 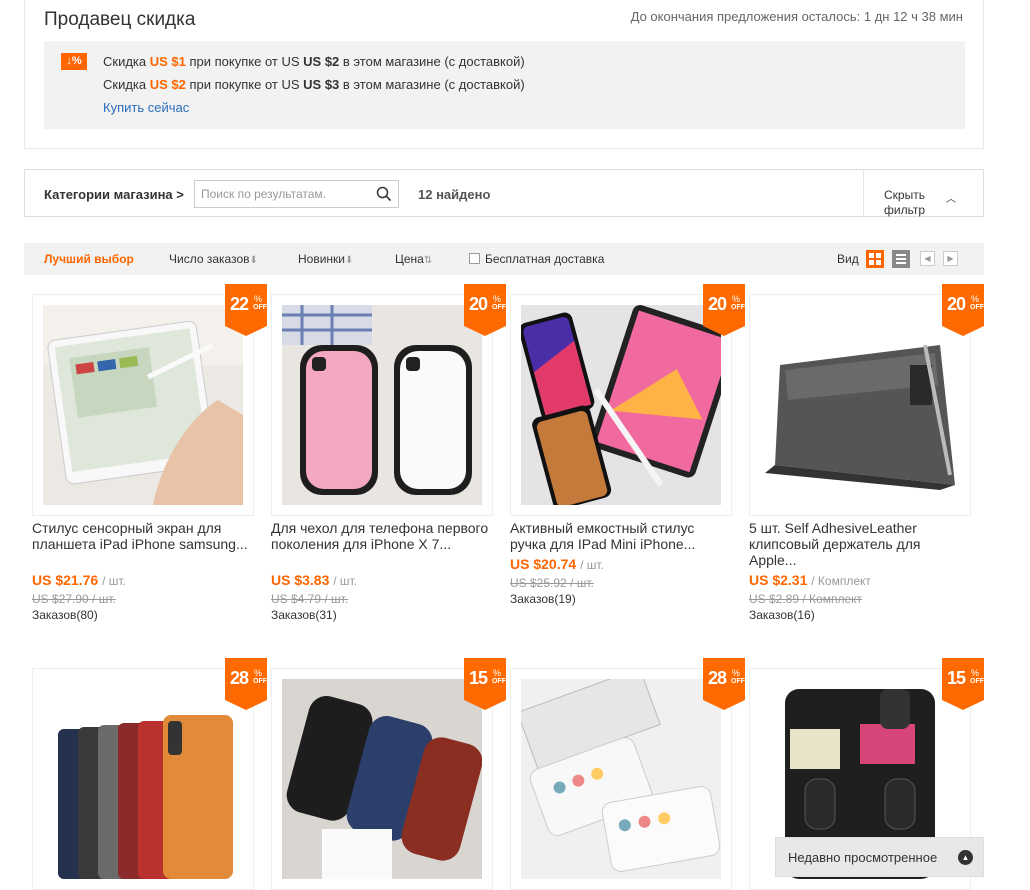 What do you see at coordinates (927, 258) in the screenshot?
I see `prev-page-icon: ◀` at bounding box center [927, 258].